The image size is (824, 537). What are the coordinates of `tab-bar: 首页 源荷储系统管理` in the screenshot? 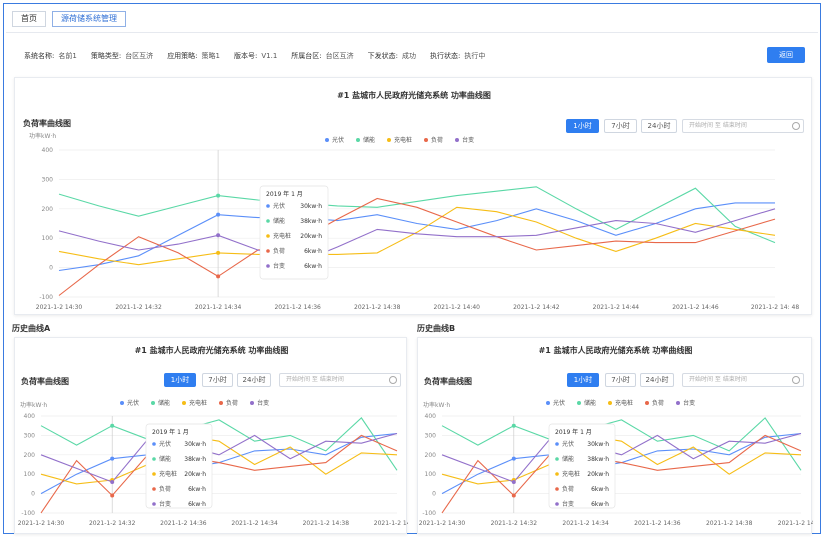 It's located at (72, 19).